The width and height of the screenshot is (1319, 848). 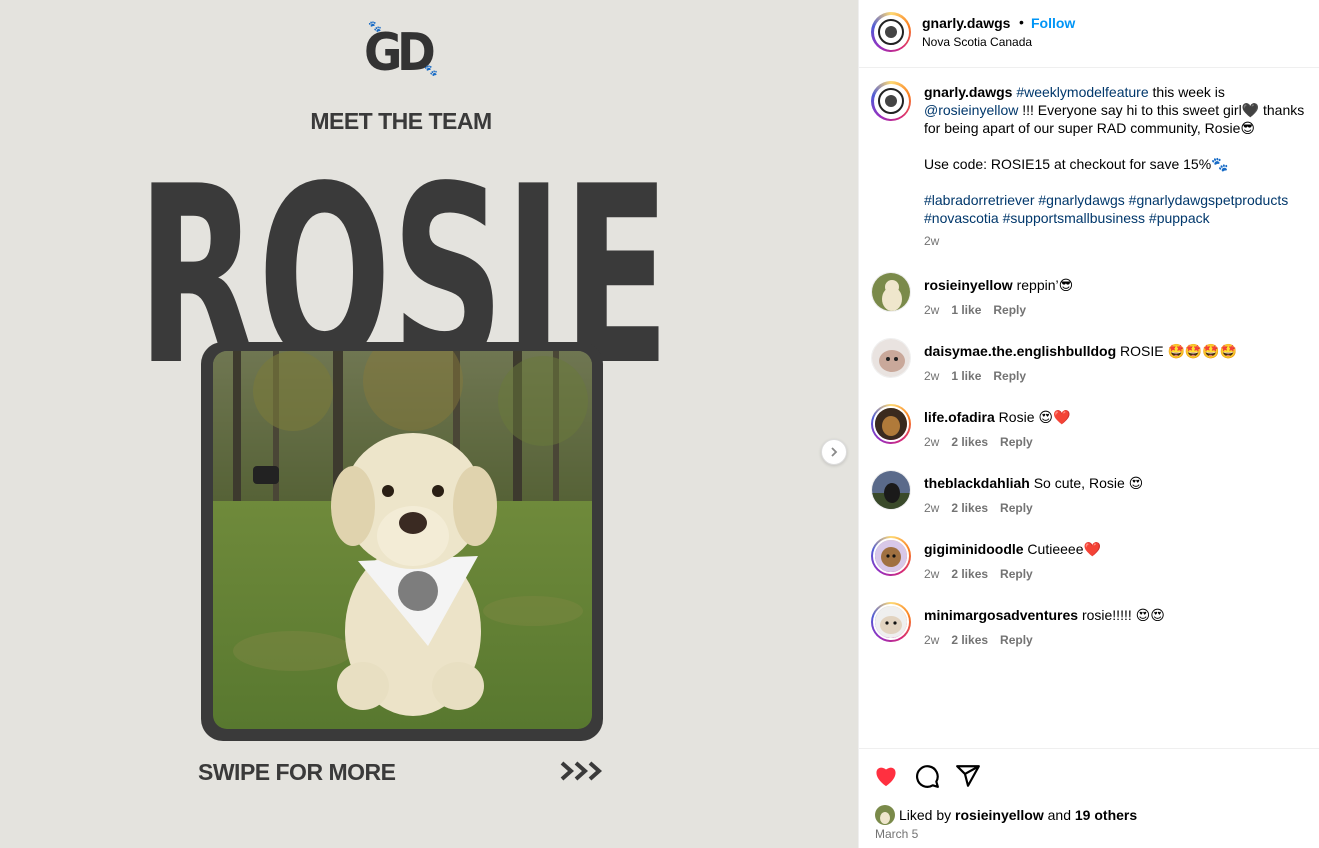 I want to click on follow-button: Follow, so click(x=1053, y=23).